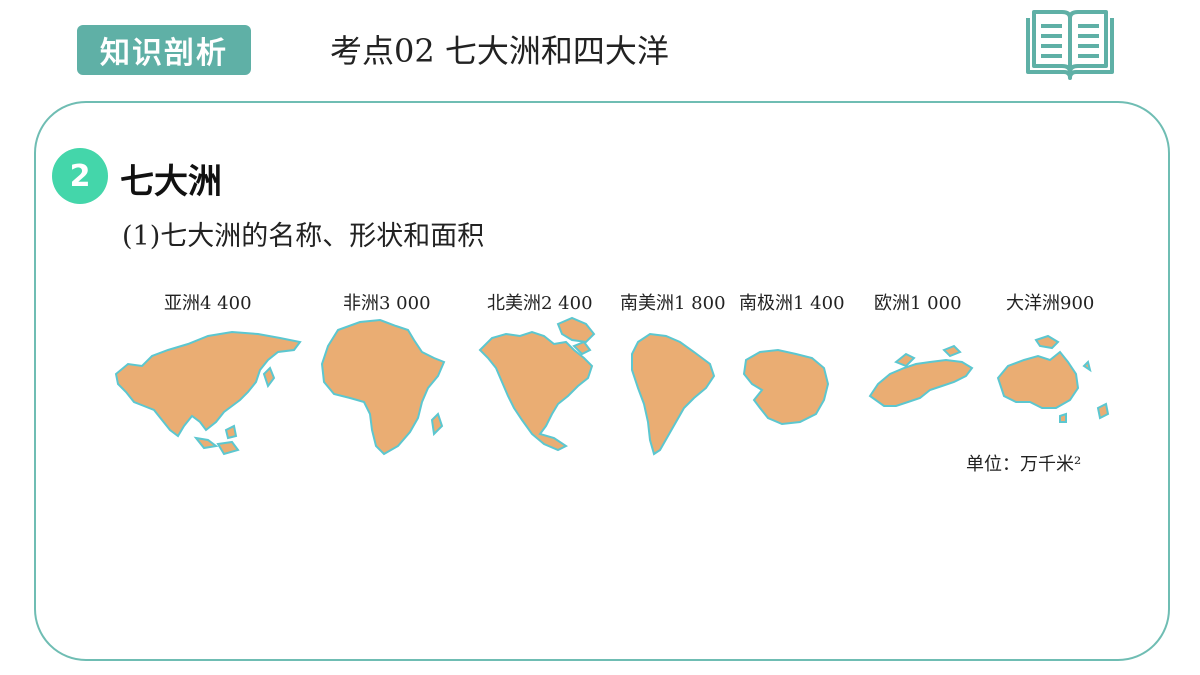  Describe the element at coordinates (208, 393) in the screenshot. I see `asia-map` at that location.